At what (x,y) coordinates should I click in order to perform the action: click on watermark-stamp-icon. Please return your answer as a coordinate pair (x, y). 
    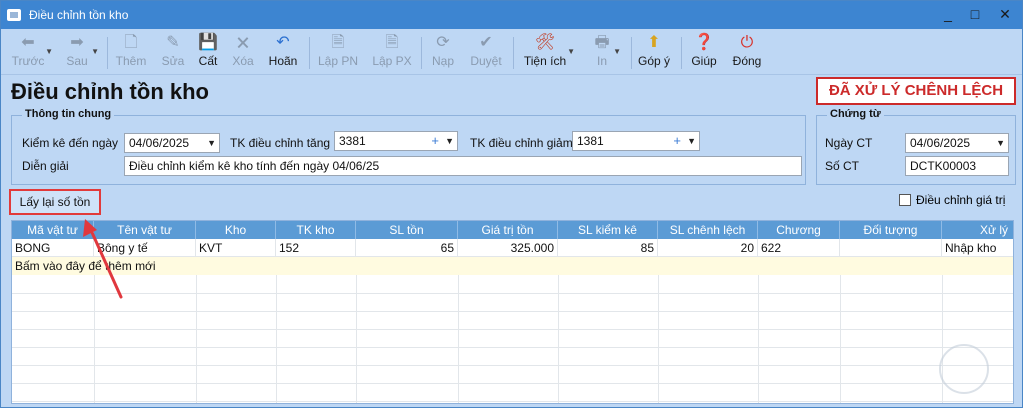
    Looking at the image, I should click on (964, 369).